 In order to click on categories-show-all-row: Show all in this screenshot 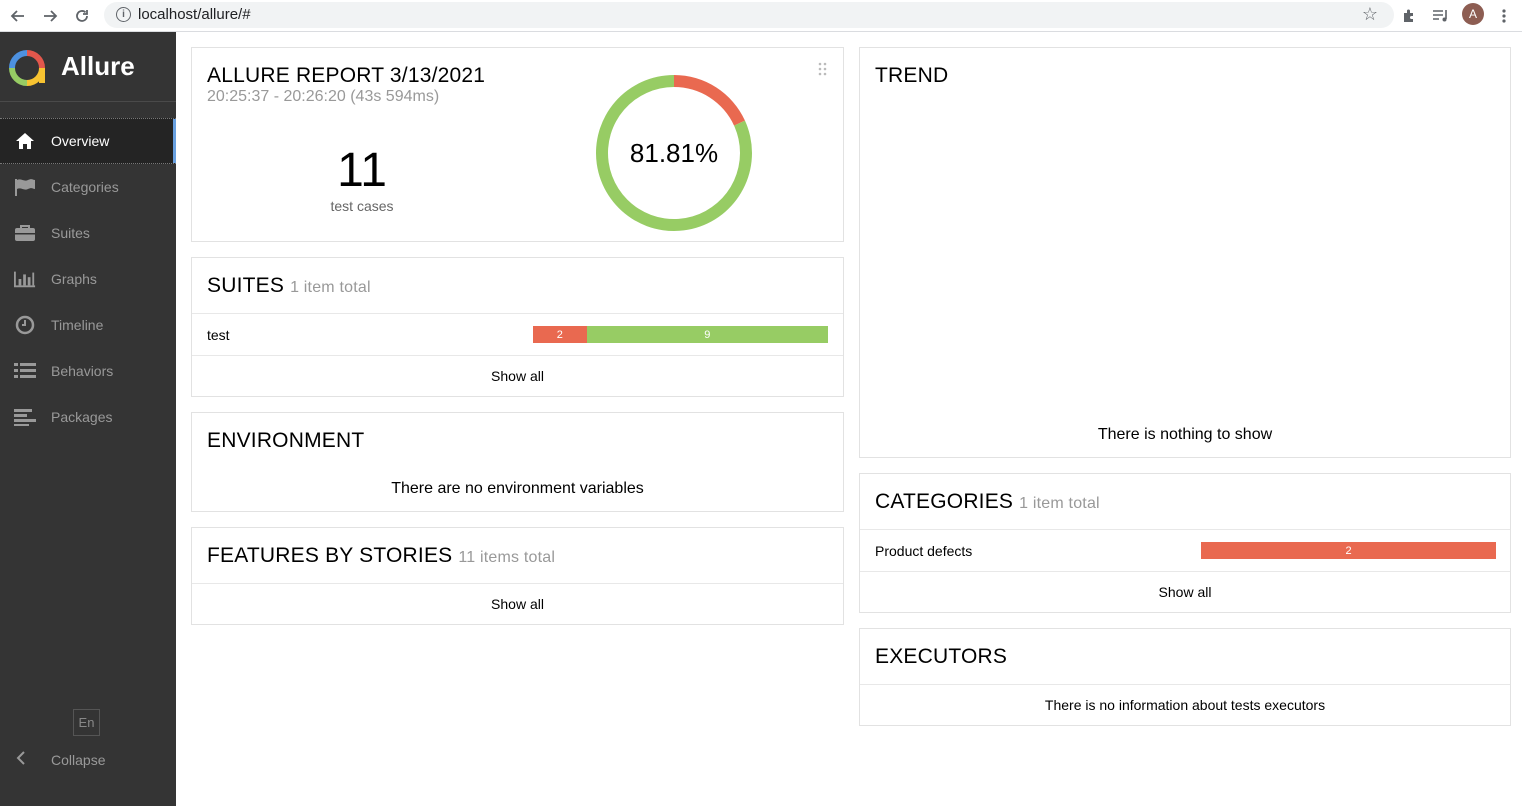, I will do `click(1185, 592)`.